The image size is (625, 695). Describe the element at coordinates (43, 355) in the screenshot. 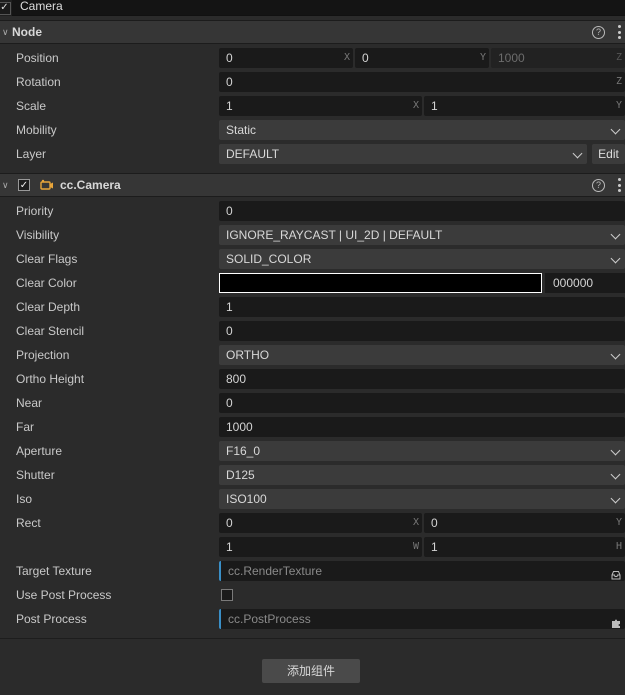

I see `projection-label: Projection` at that location.